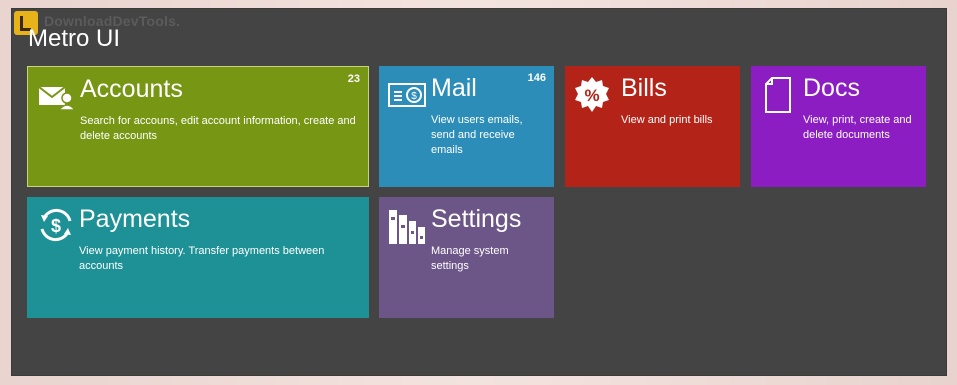 The width and height of the screenshot is (957, 385). I want to click on notification-count: 146, so click(536, 78).